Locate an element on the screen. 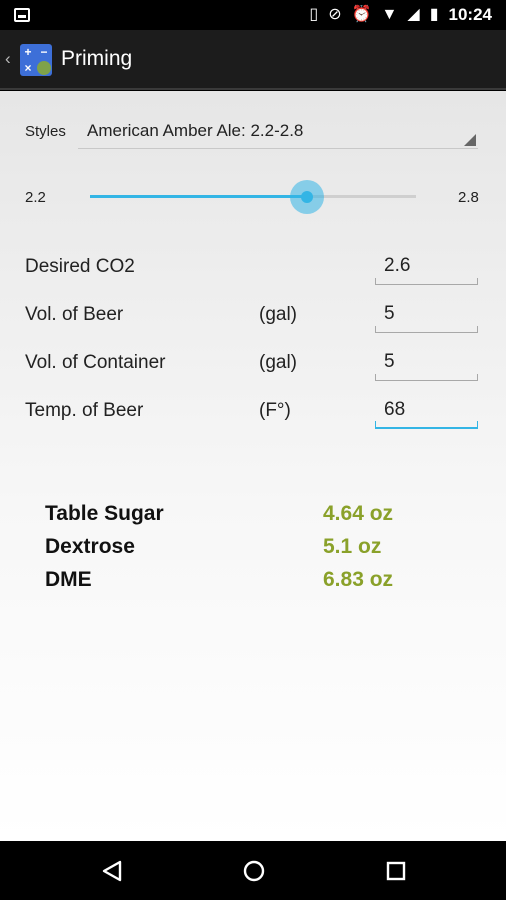  co2-slider is located at coordinates (253, 197).